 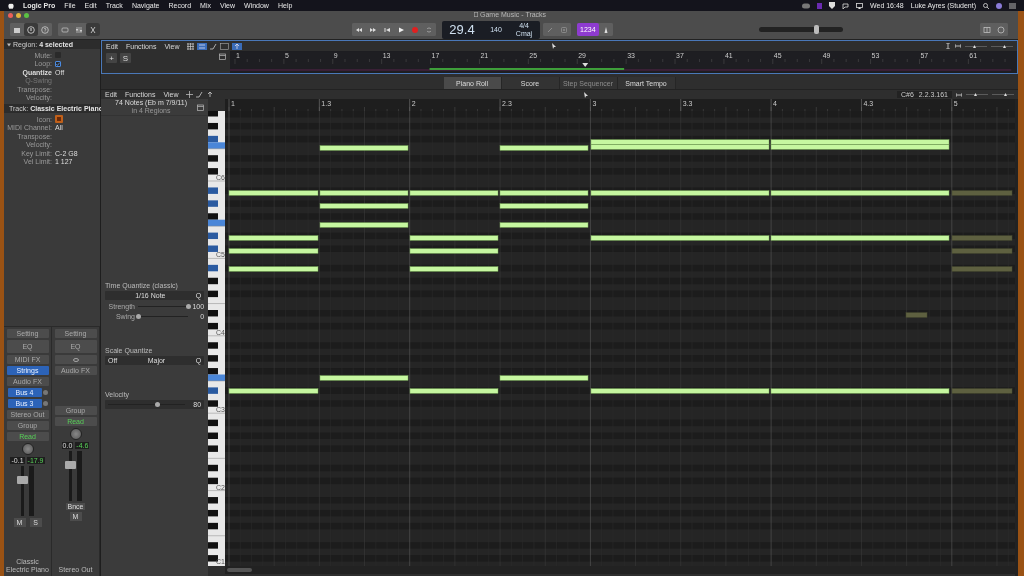 I want to click on search-icon, so click(x=986, y=5).